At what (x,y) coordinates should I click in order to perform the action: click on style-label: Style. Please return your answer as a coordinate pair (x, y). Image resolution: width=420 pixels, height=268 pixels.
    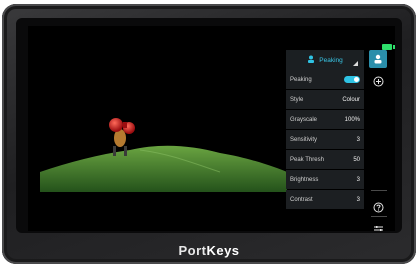
    Looking at the image, I should click on (297, 99).